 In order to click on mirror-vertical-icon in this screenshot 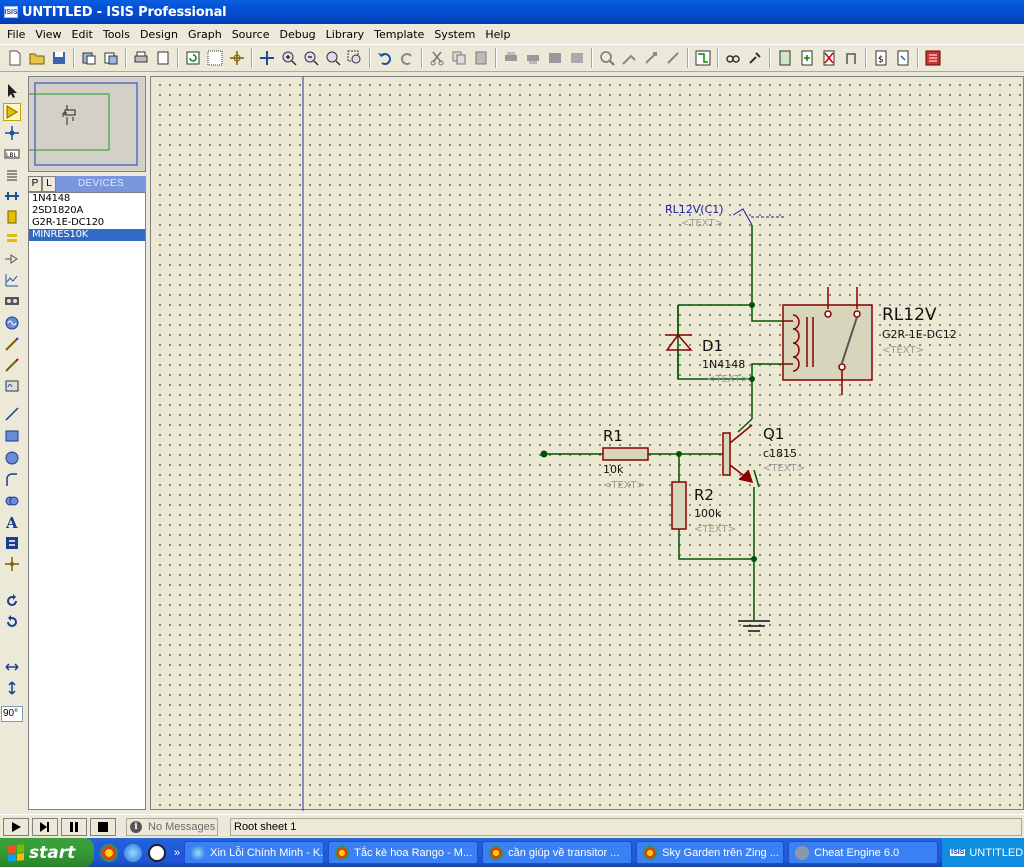, I will do `click(12, 688)`.